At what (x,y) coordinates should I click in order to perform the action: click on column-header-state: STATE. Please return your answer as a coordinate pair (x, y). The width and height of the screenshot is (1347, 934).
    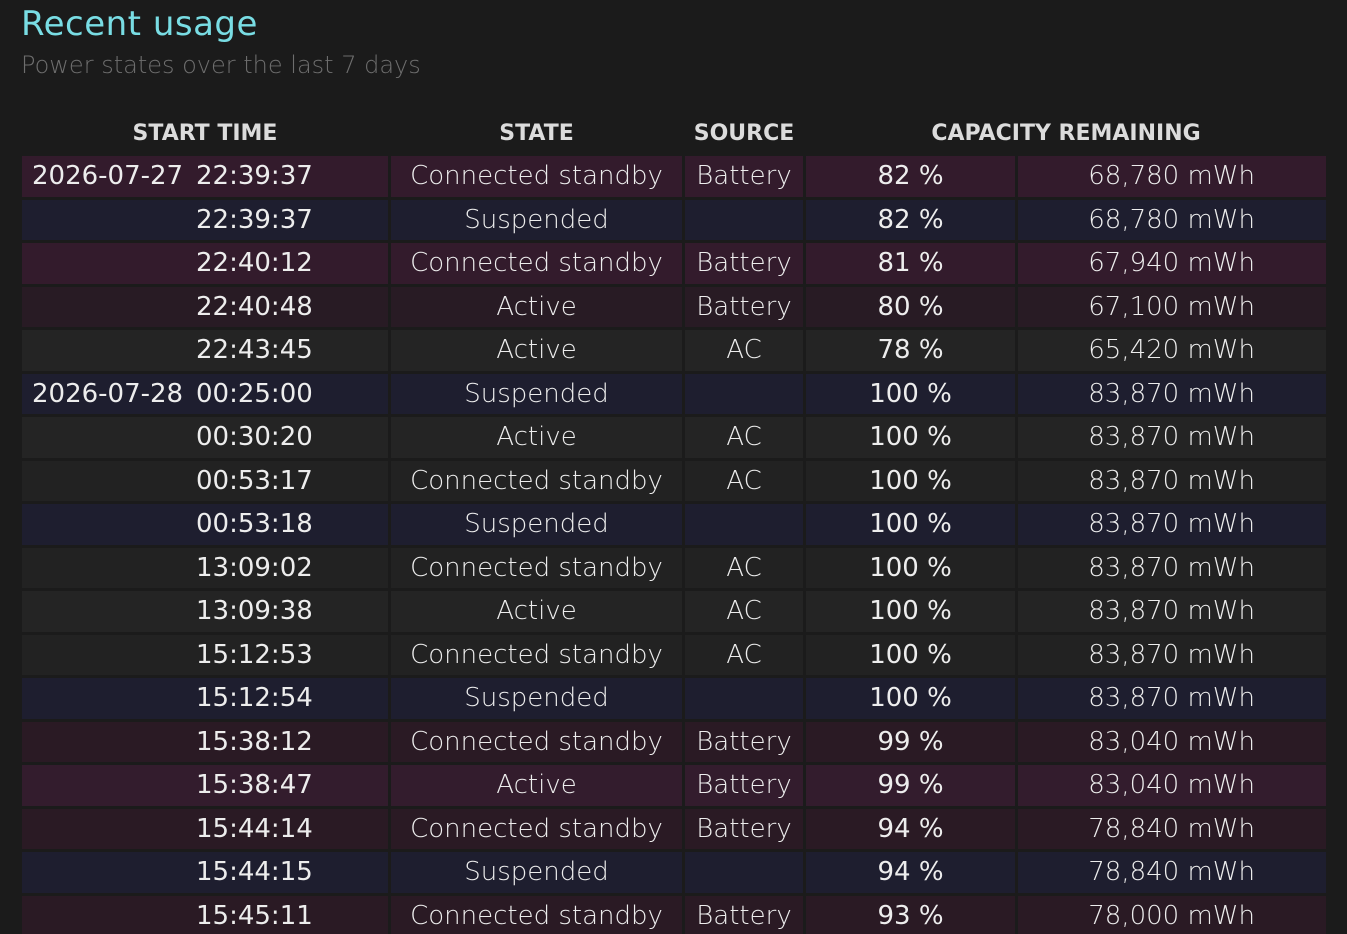
    Looking at the image, I should click on (536, 133).